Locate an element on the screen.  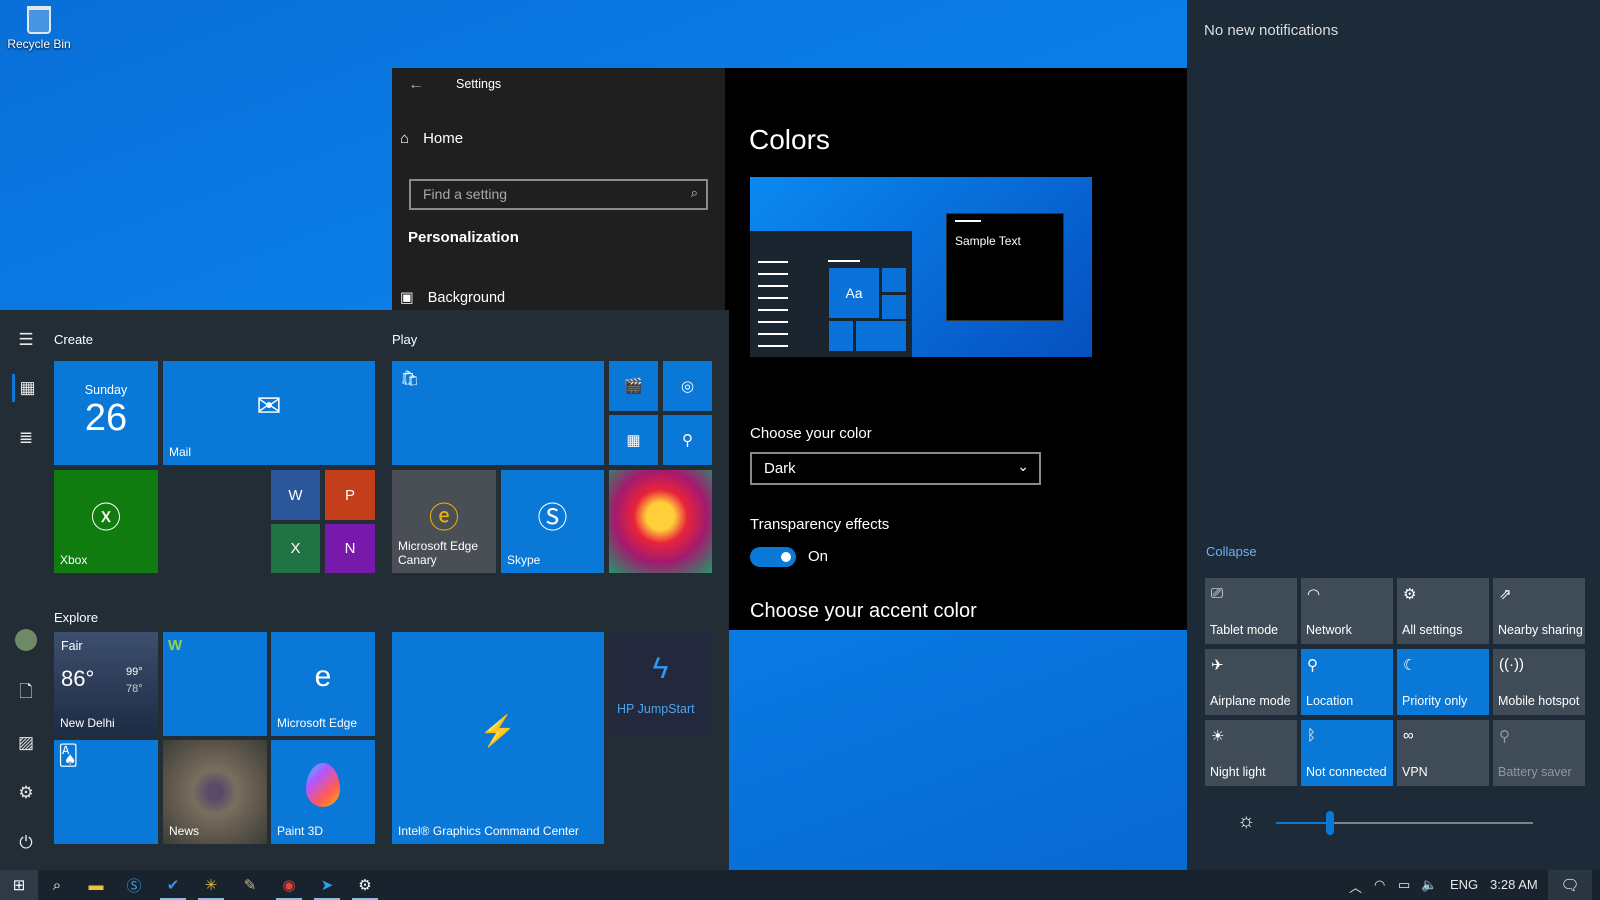
volume-icon: 🔈 is located at coordinates (1429, 885).